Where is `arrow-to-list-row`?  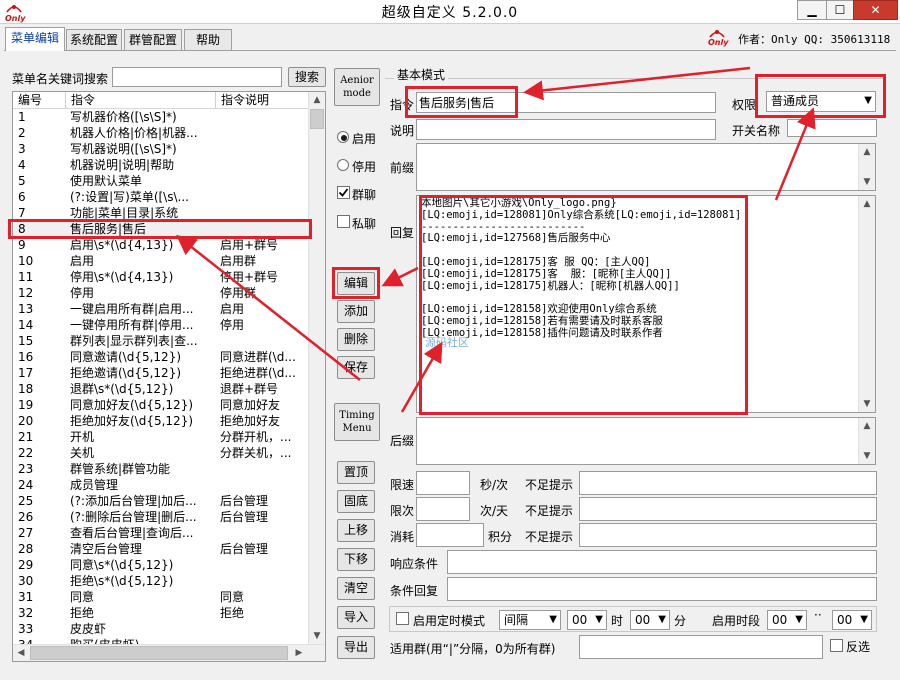 arrow-to-list-row is located at coordinates (268, 307).